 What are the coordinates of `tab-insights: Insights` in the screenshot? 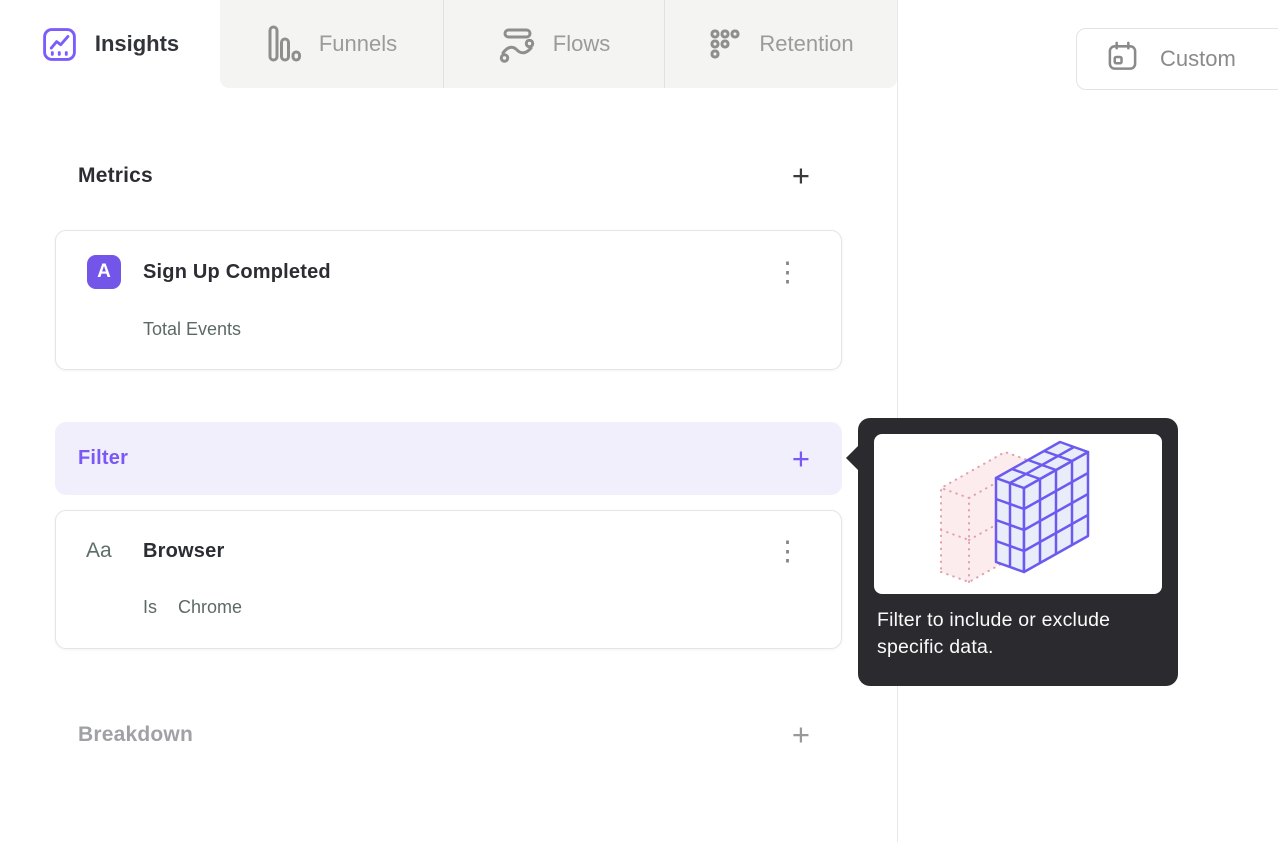 It's located at (110, 44).